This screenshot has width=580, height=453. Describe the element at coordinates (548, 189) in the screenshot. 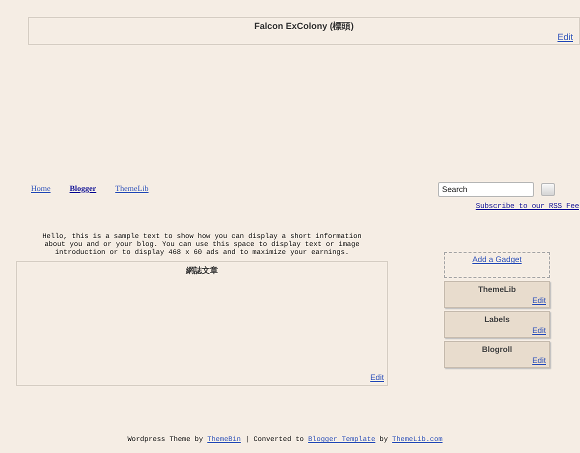

I see `search-button` at that location.